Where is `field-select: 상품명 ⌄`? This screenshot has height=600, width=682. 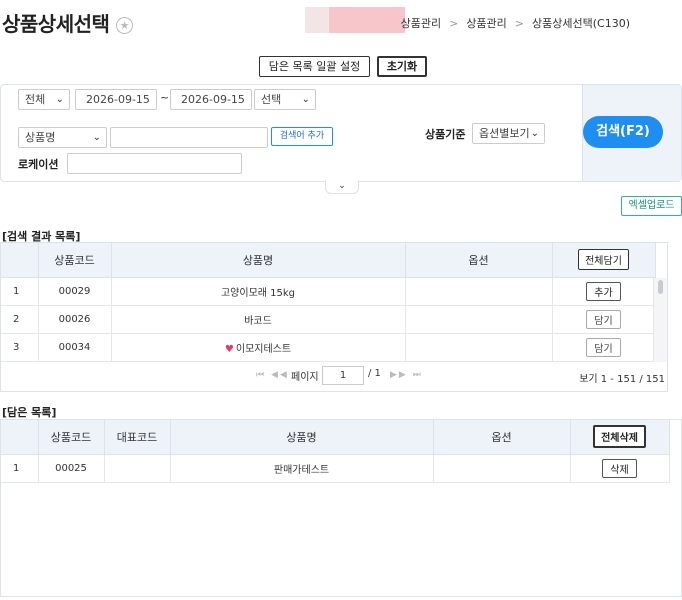
field-select: 상품명 ⌄ is located at coordinates (62, 137).